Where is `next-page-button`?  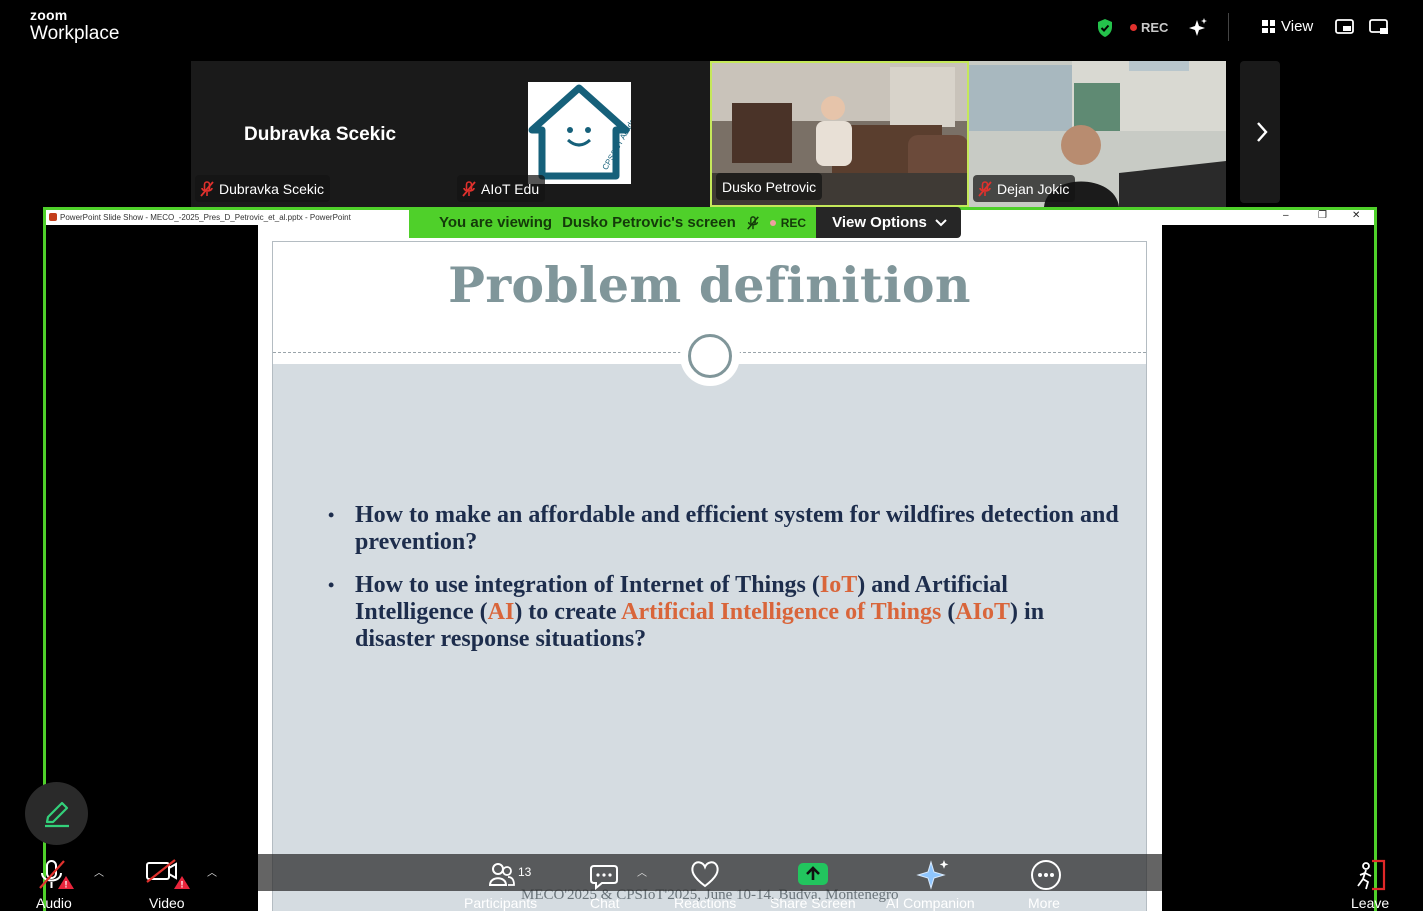 next-page-button is located at coordinates (1260, 132).